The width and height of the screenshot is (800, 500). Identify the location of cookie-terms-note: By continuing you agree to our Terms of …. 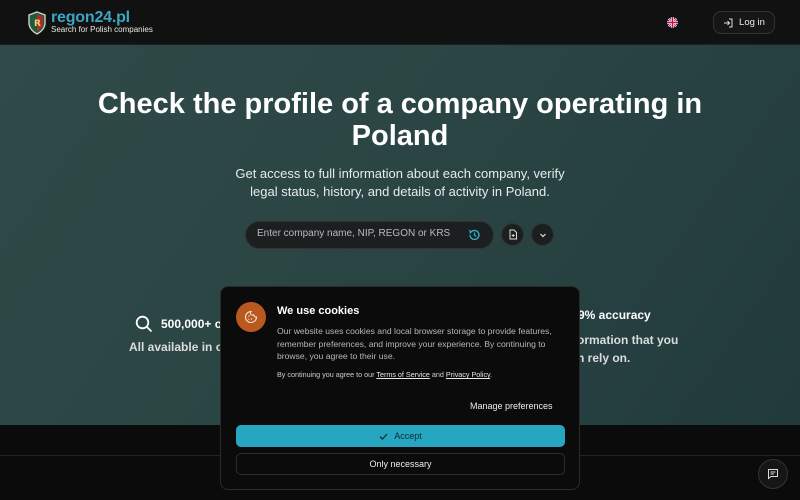
(422, 374).